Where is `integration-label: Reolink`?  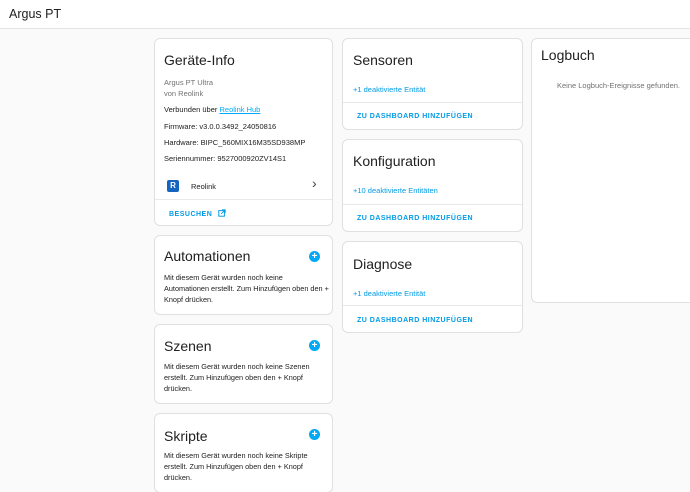 integration-label: Reolink is located at coordinates (204, 186).